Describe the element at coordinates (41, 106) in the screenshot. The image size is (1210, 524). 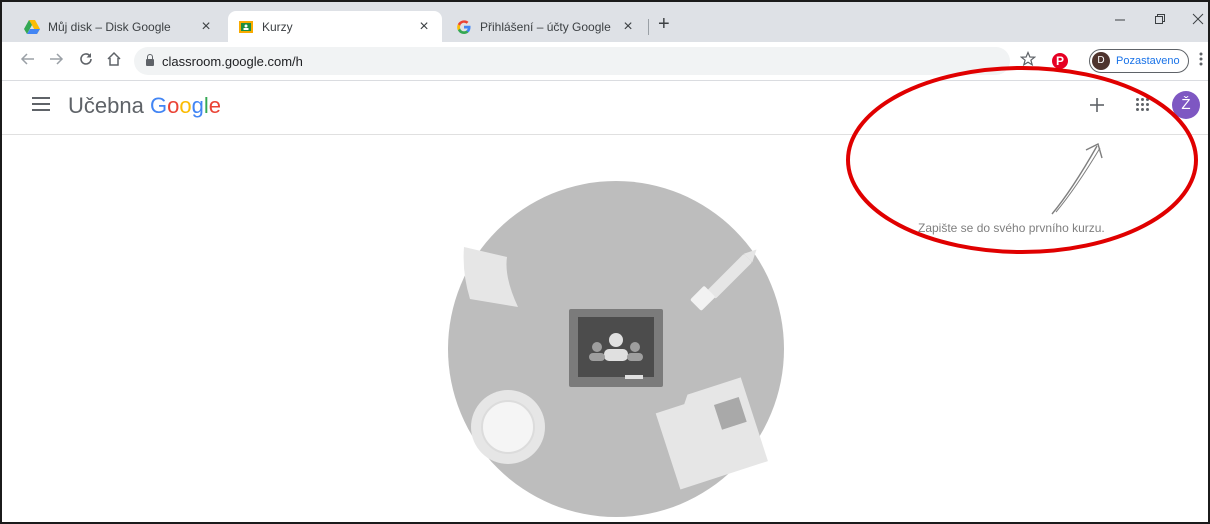
I see `main-menu-button` at that location.